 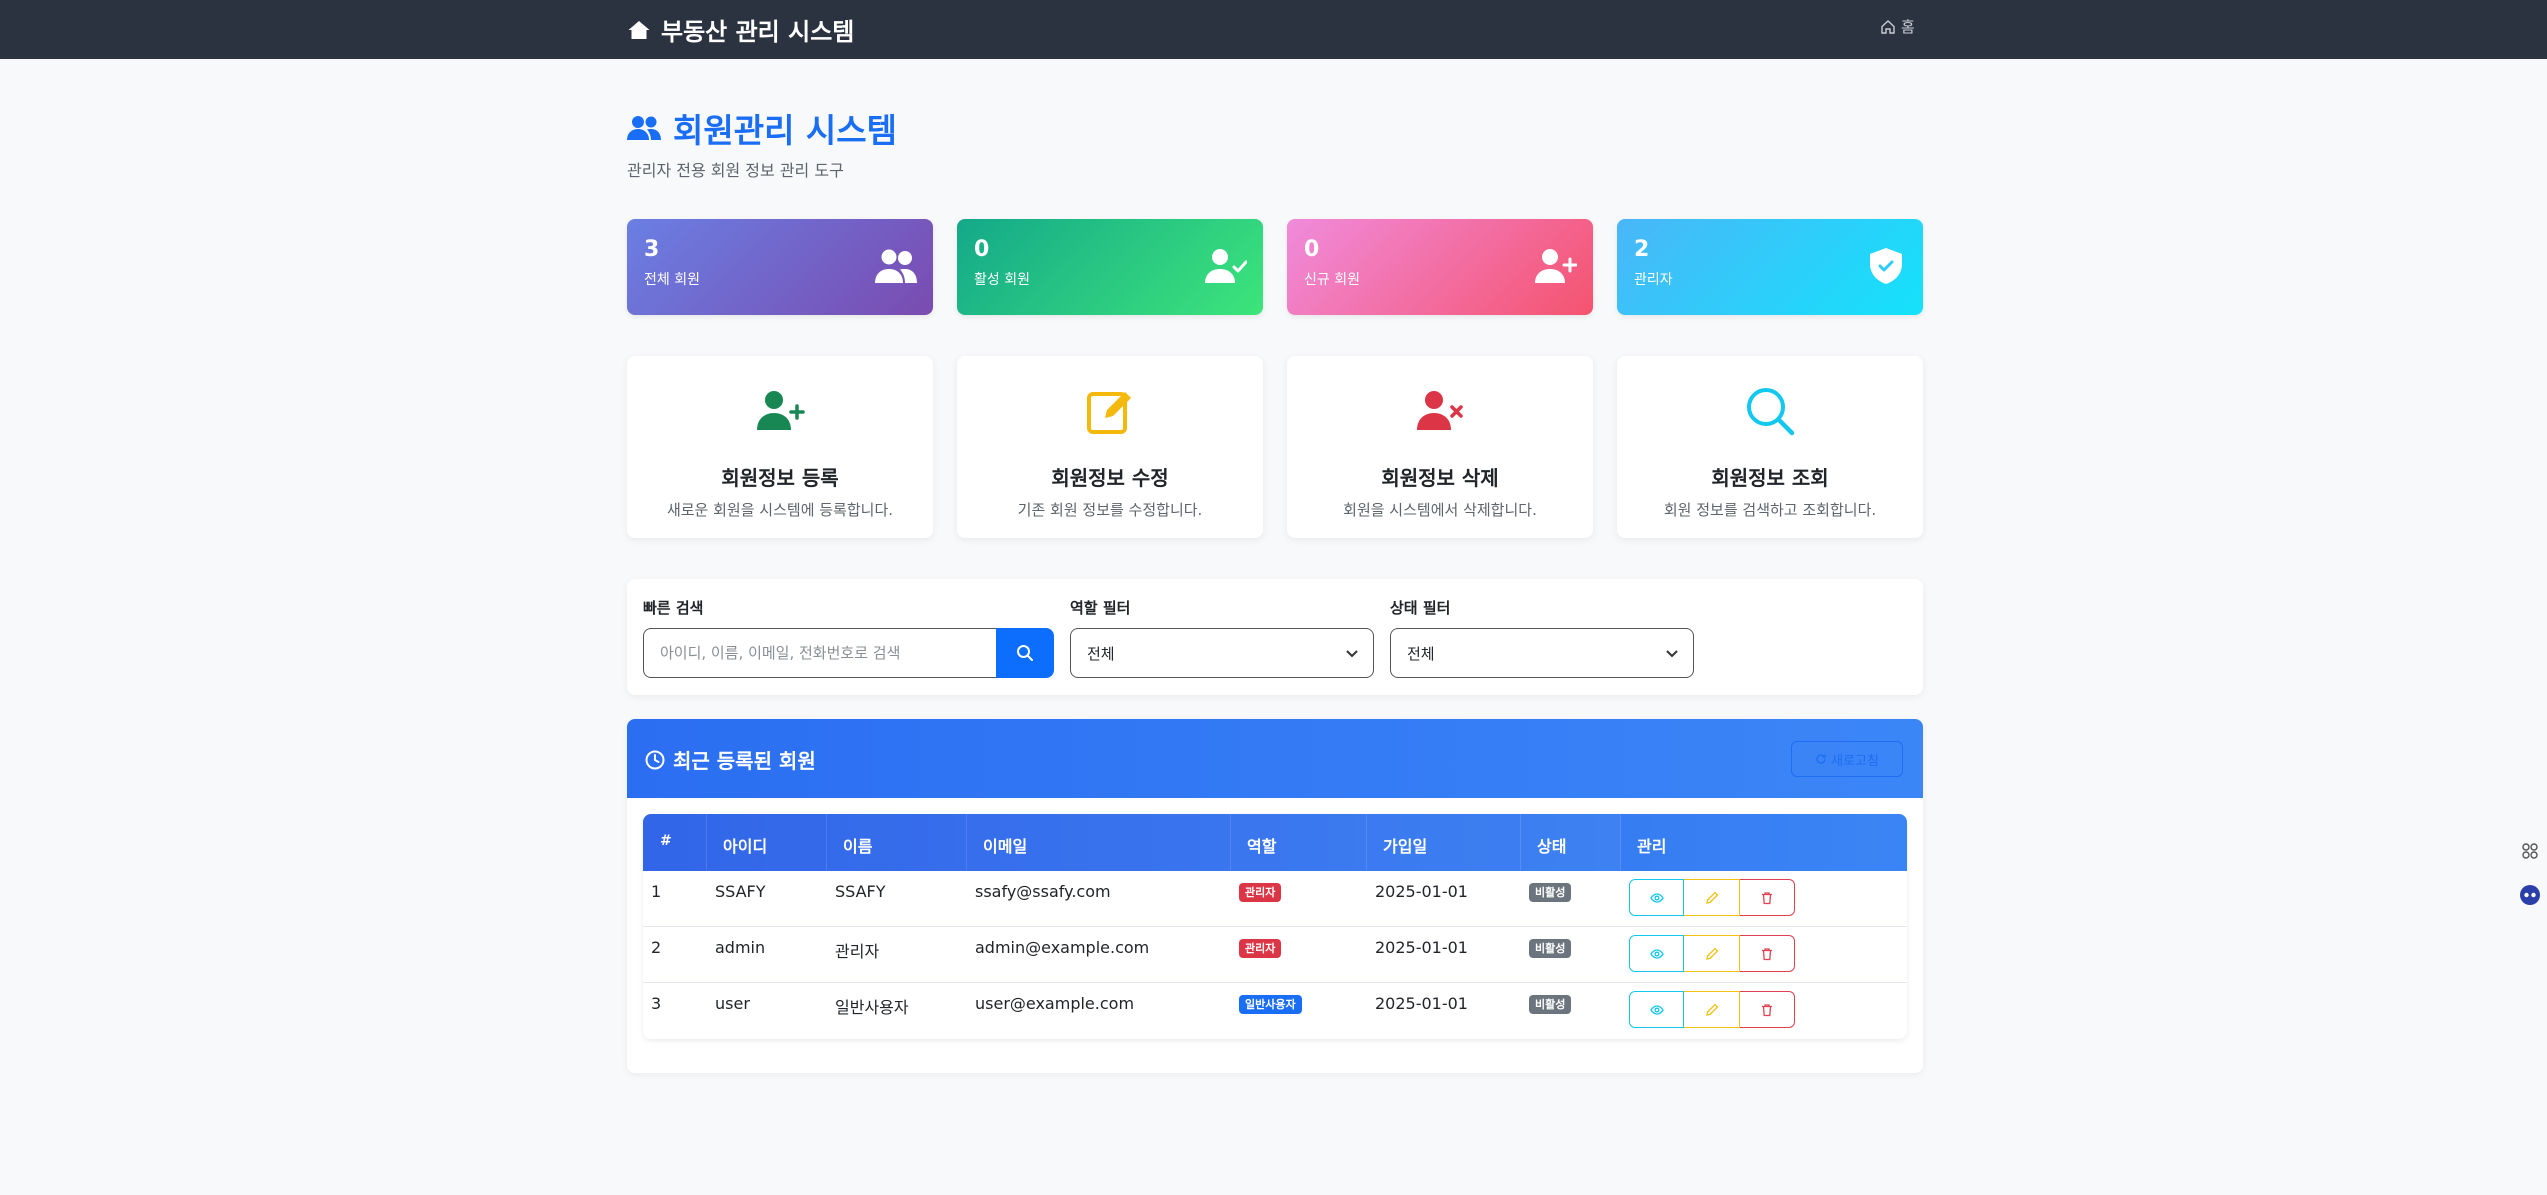 I want to click on grid-widget-icon, so click(x=2530, y=851).